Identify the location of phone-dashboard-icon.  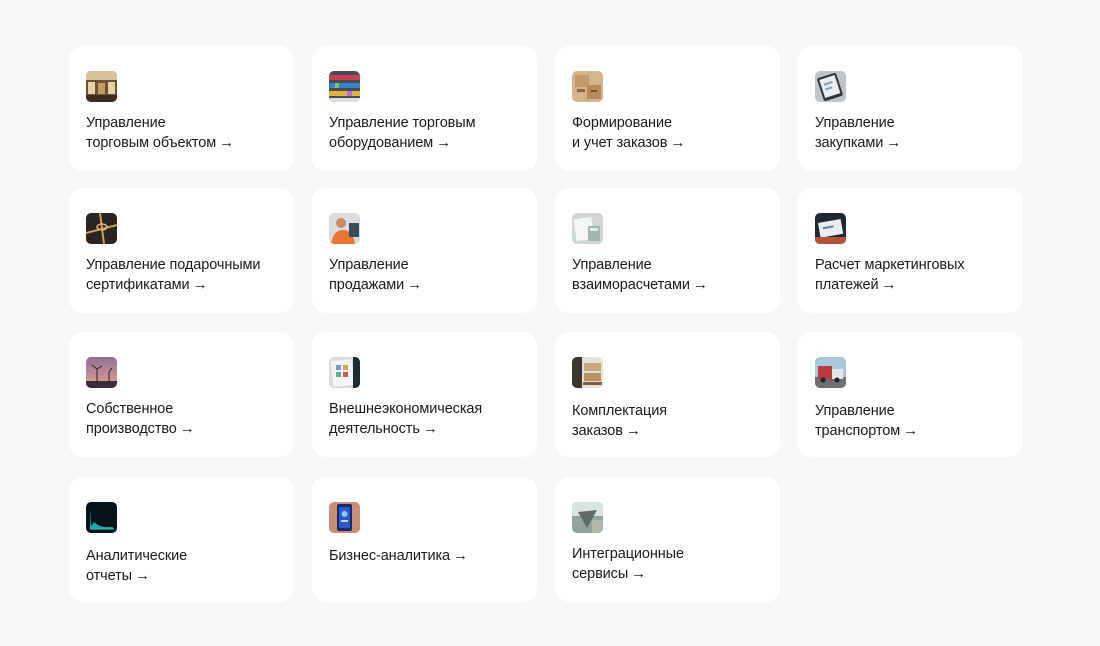
(344, 517).